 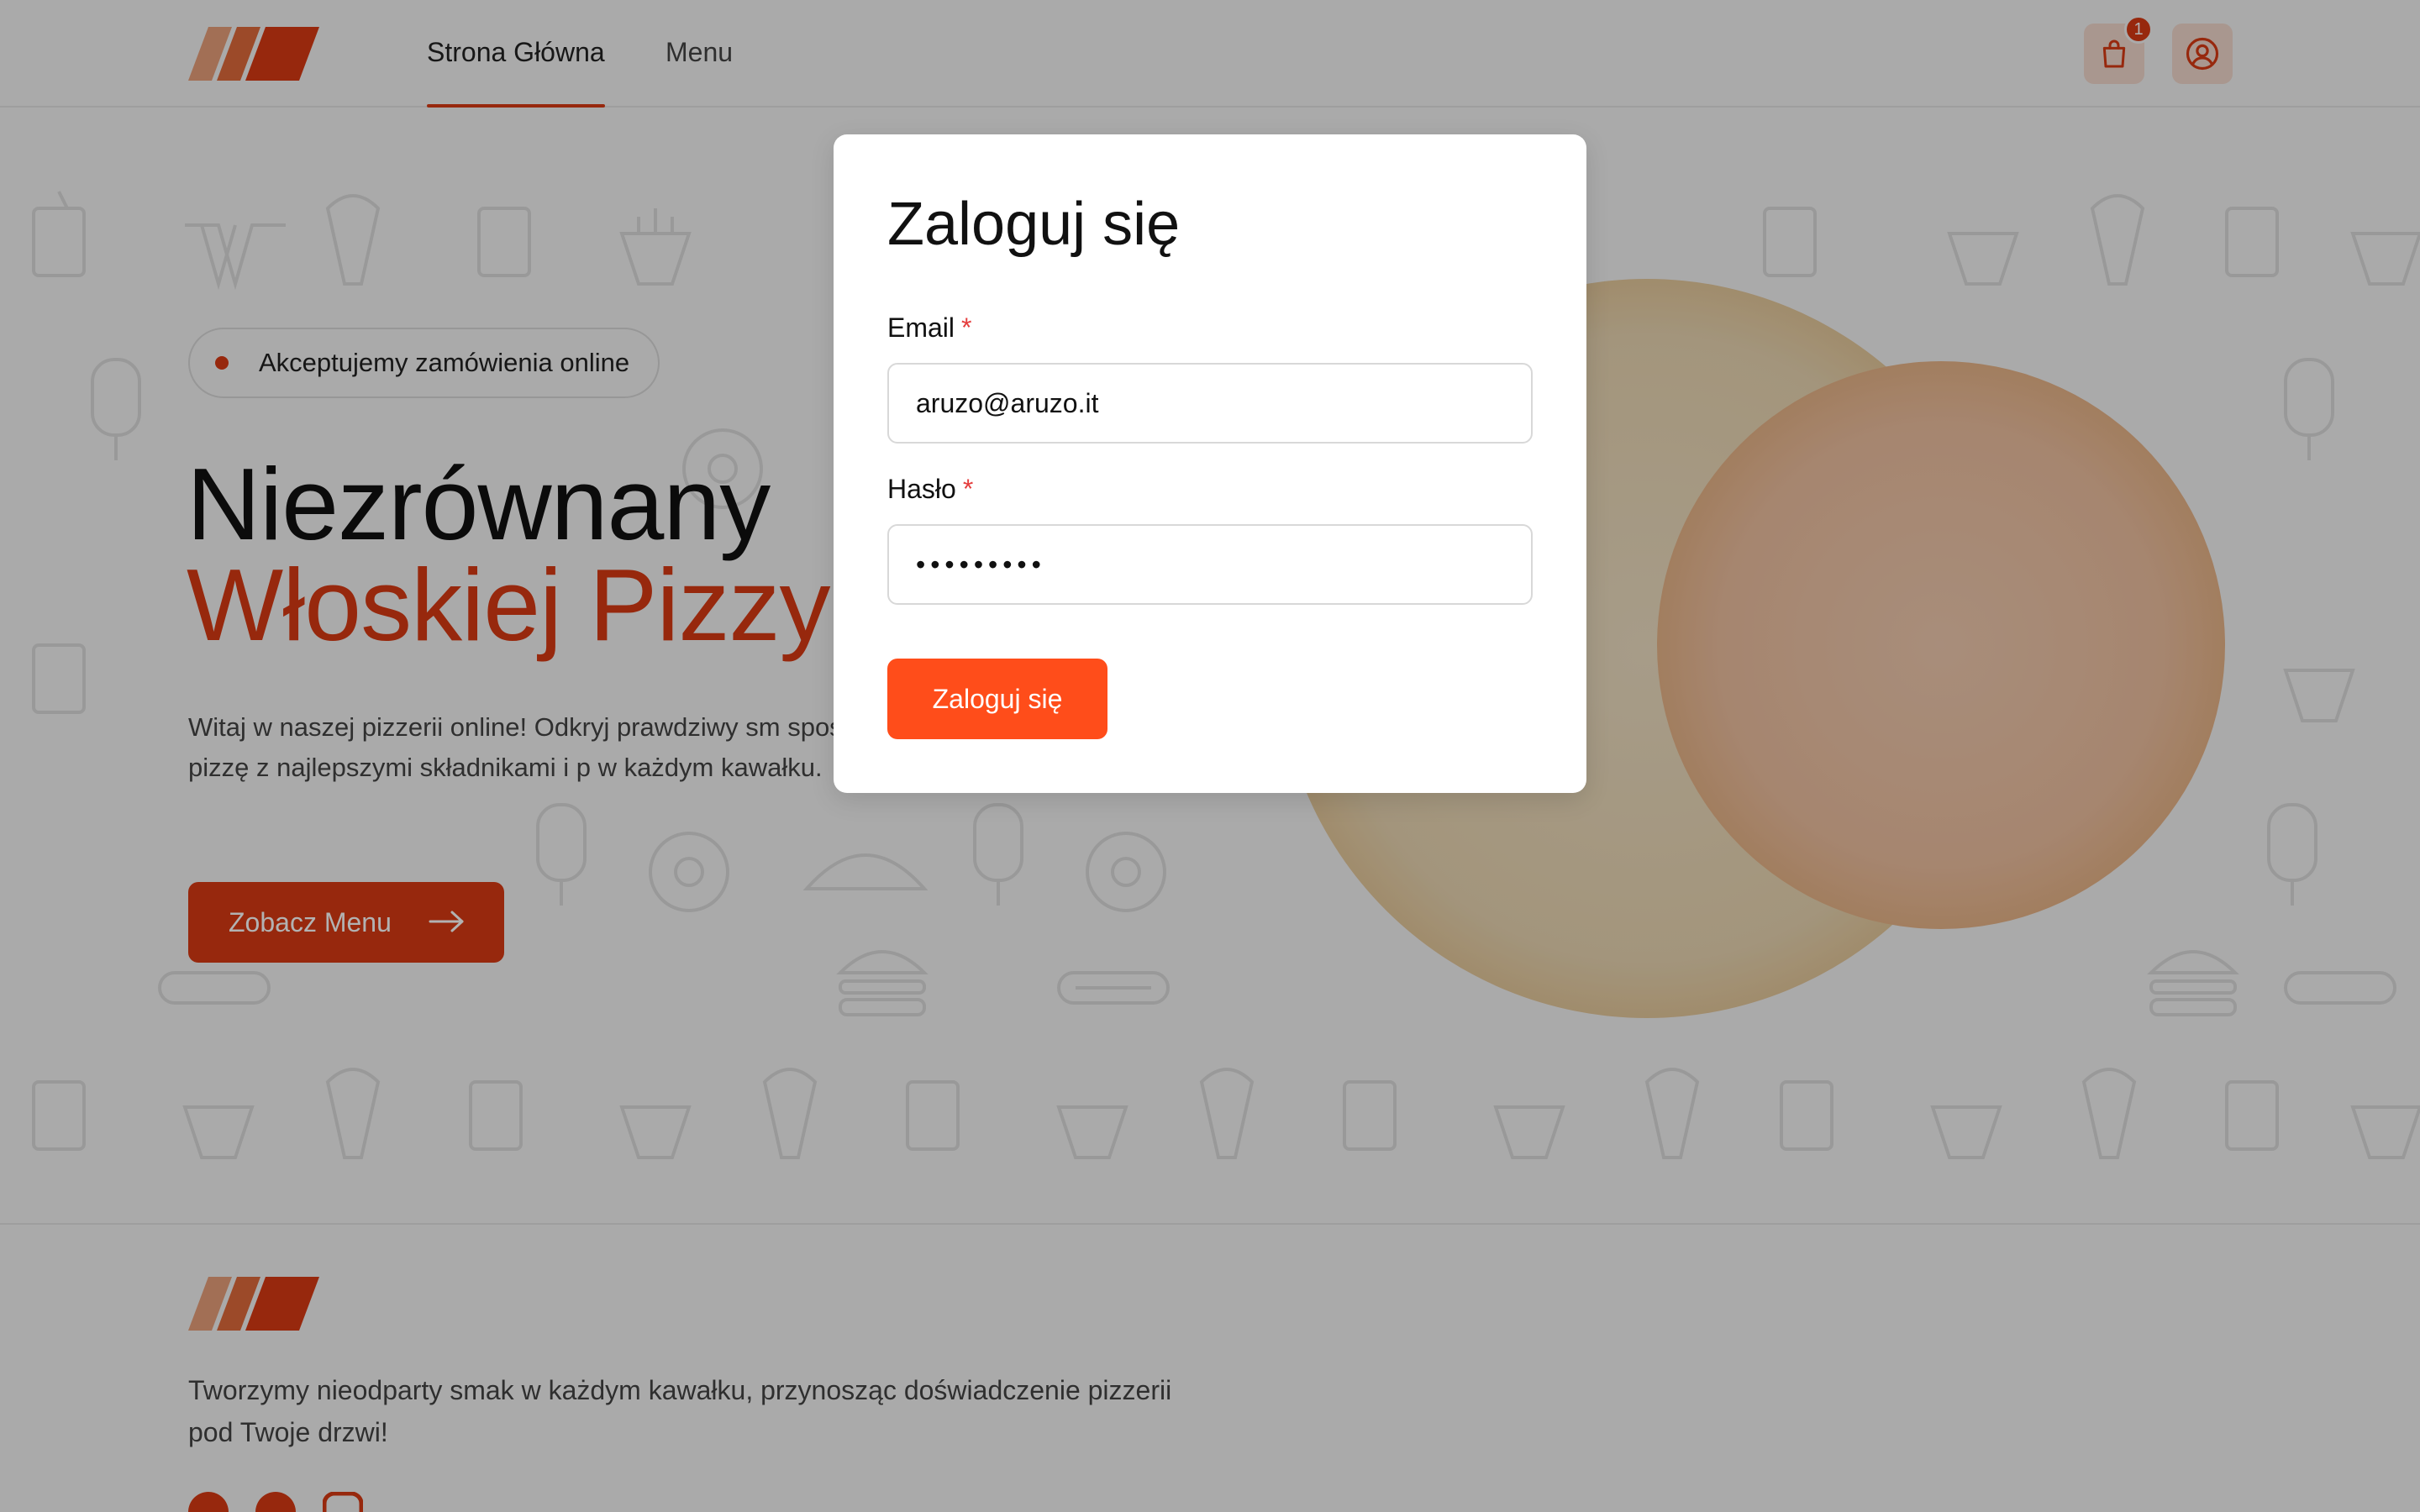 What do you see at coordinates (997, 699) in the screenshot?
I see `login-submit-button: Zaloguj się` at bounding box center [997, 699].